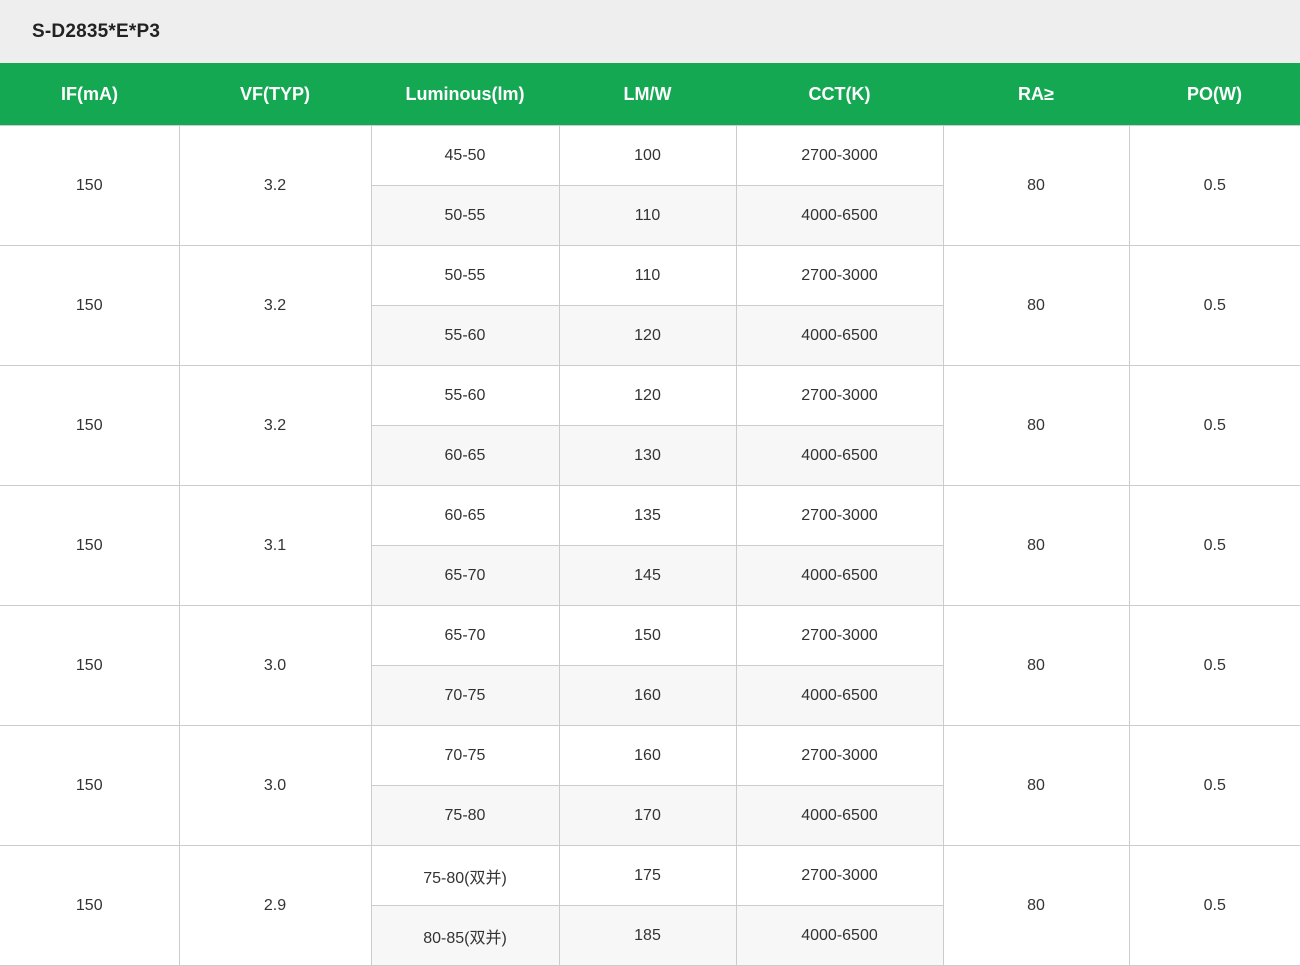 Image resolution: width=1300 pixels, height=966 pixels. What do you see at coordinates (647, 575) in the screenshot?
I see `cell-lmw: 145` at bounding box center [647, 575].